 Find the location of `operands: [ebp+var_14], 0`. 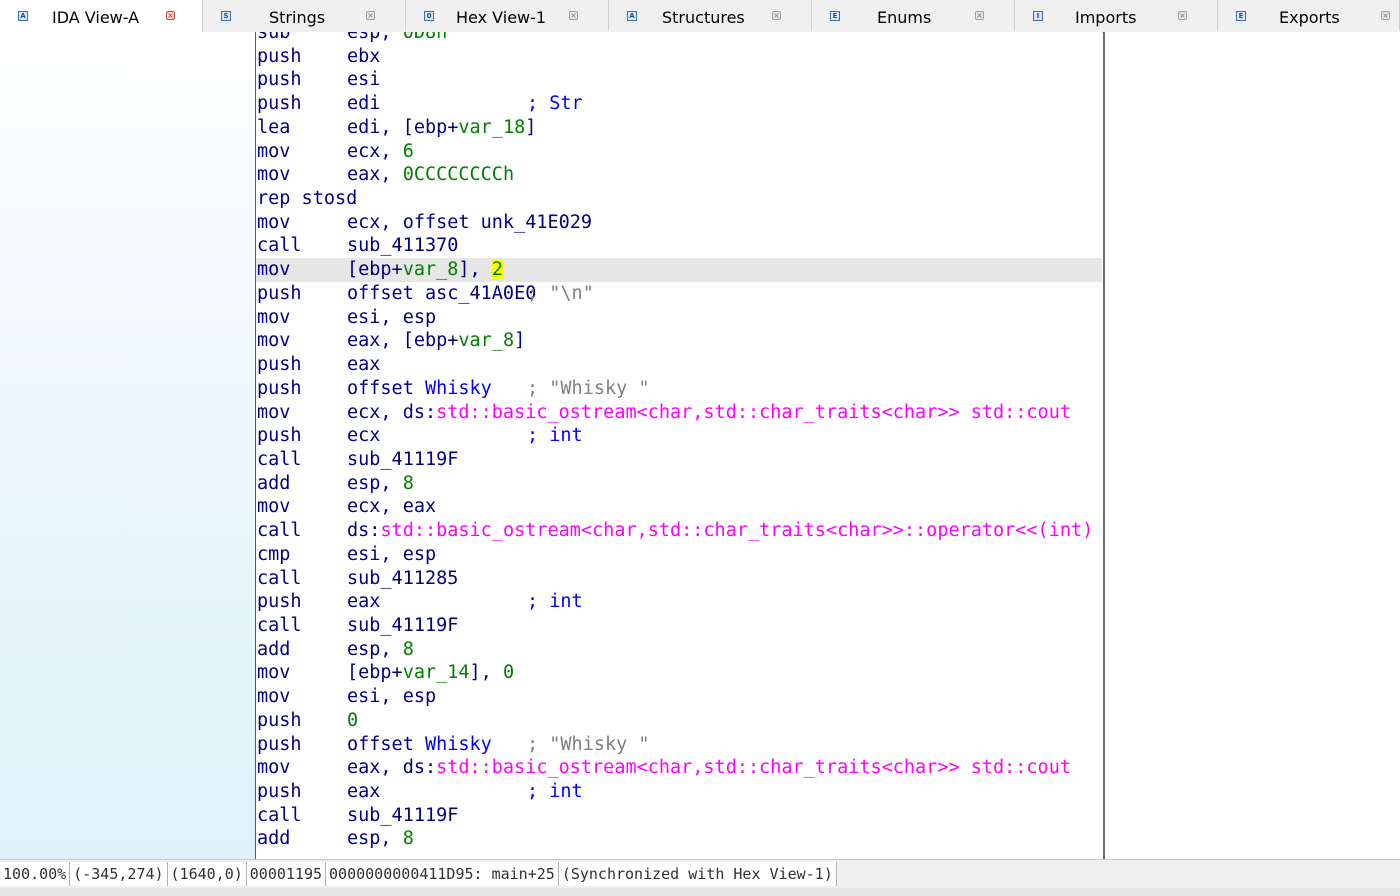

operands: [ebp+var_14], 0 is located at coordinates (430, 673).